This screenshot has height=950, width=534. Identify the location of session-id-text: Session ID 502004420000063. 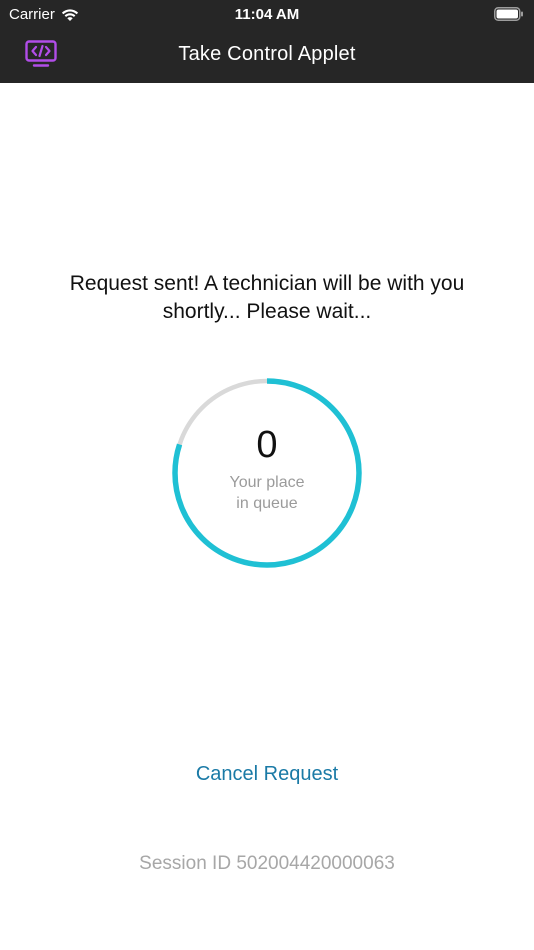
(267, 863).